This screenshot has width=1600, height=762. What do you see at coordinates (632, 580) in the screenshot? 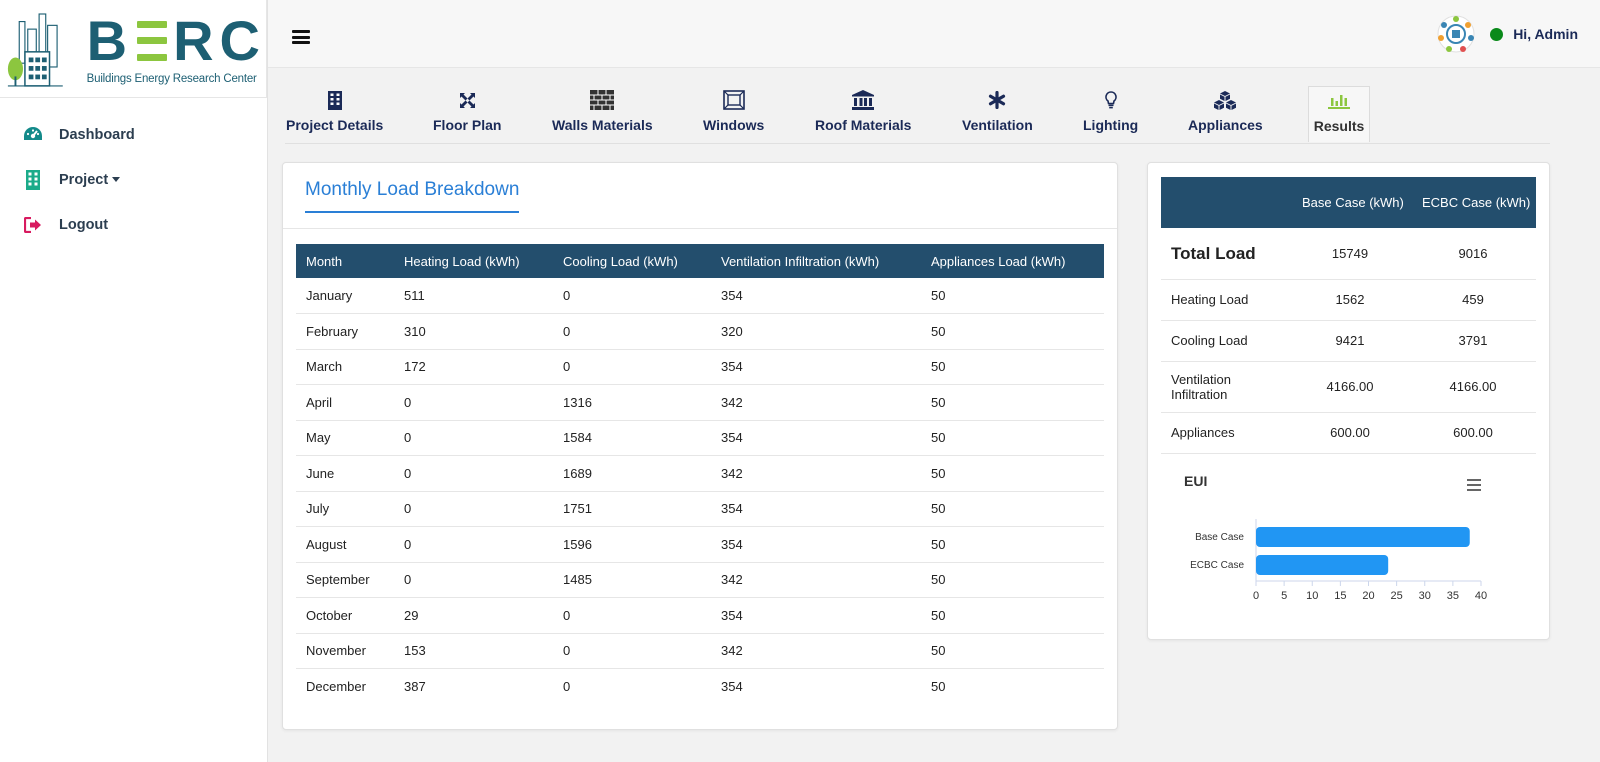
I see `table-cell: 1485` at bounding box center [632, 580].